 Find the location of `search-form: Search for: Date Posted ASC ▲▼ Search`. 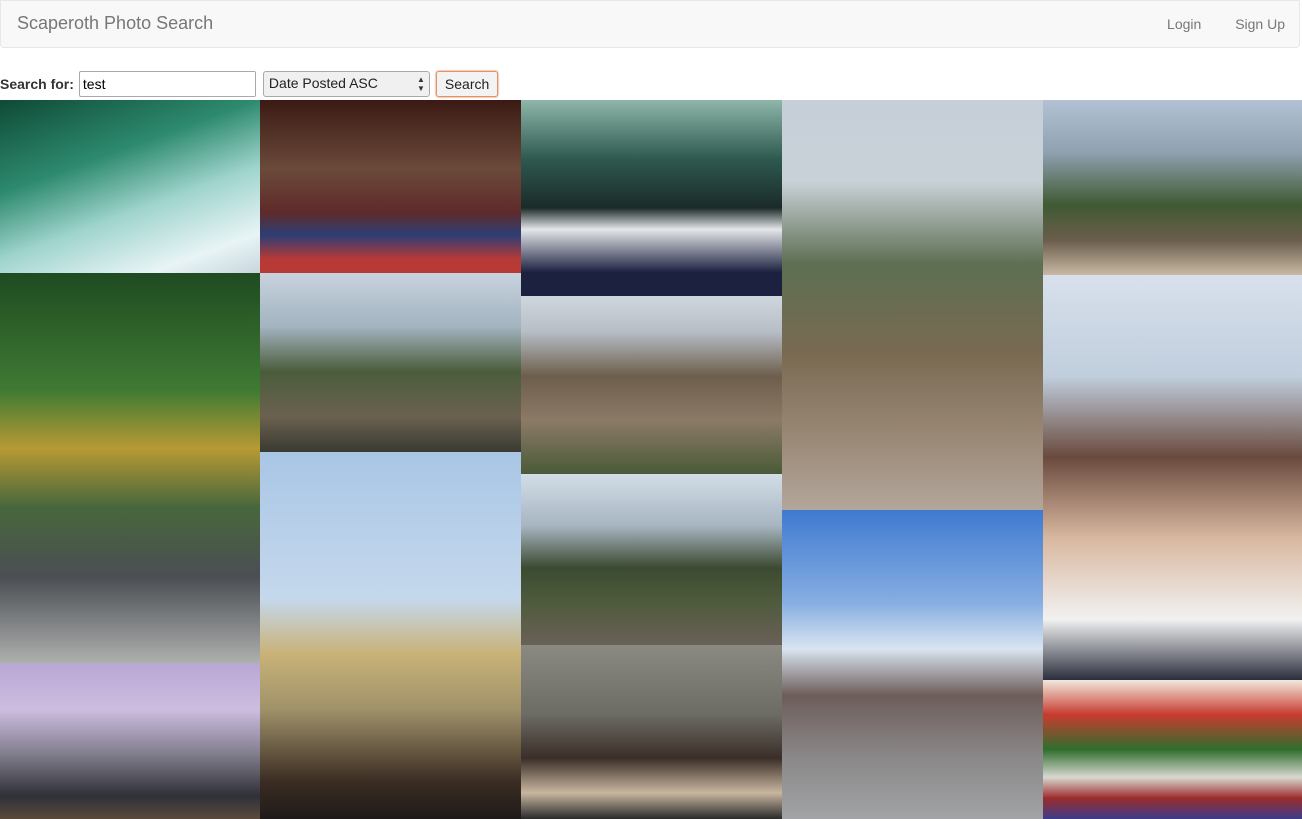

search-form: Search for: Date Posted ASC ▲▼ Search is located at coordinates (249, 84).